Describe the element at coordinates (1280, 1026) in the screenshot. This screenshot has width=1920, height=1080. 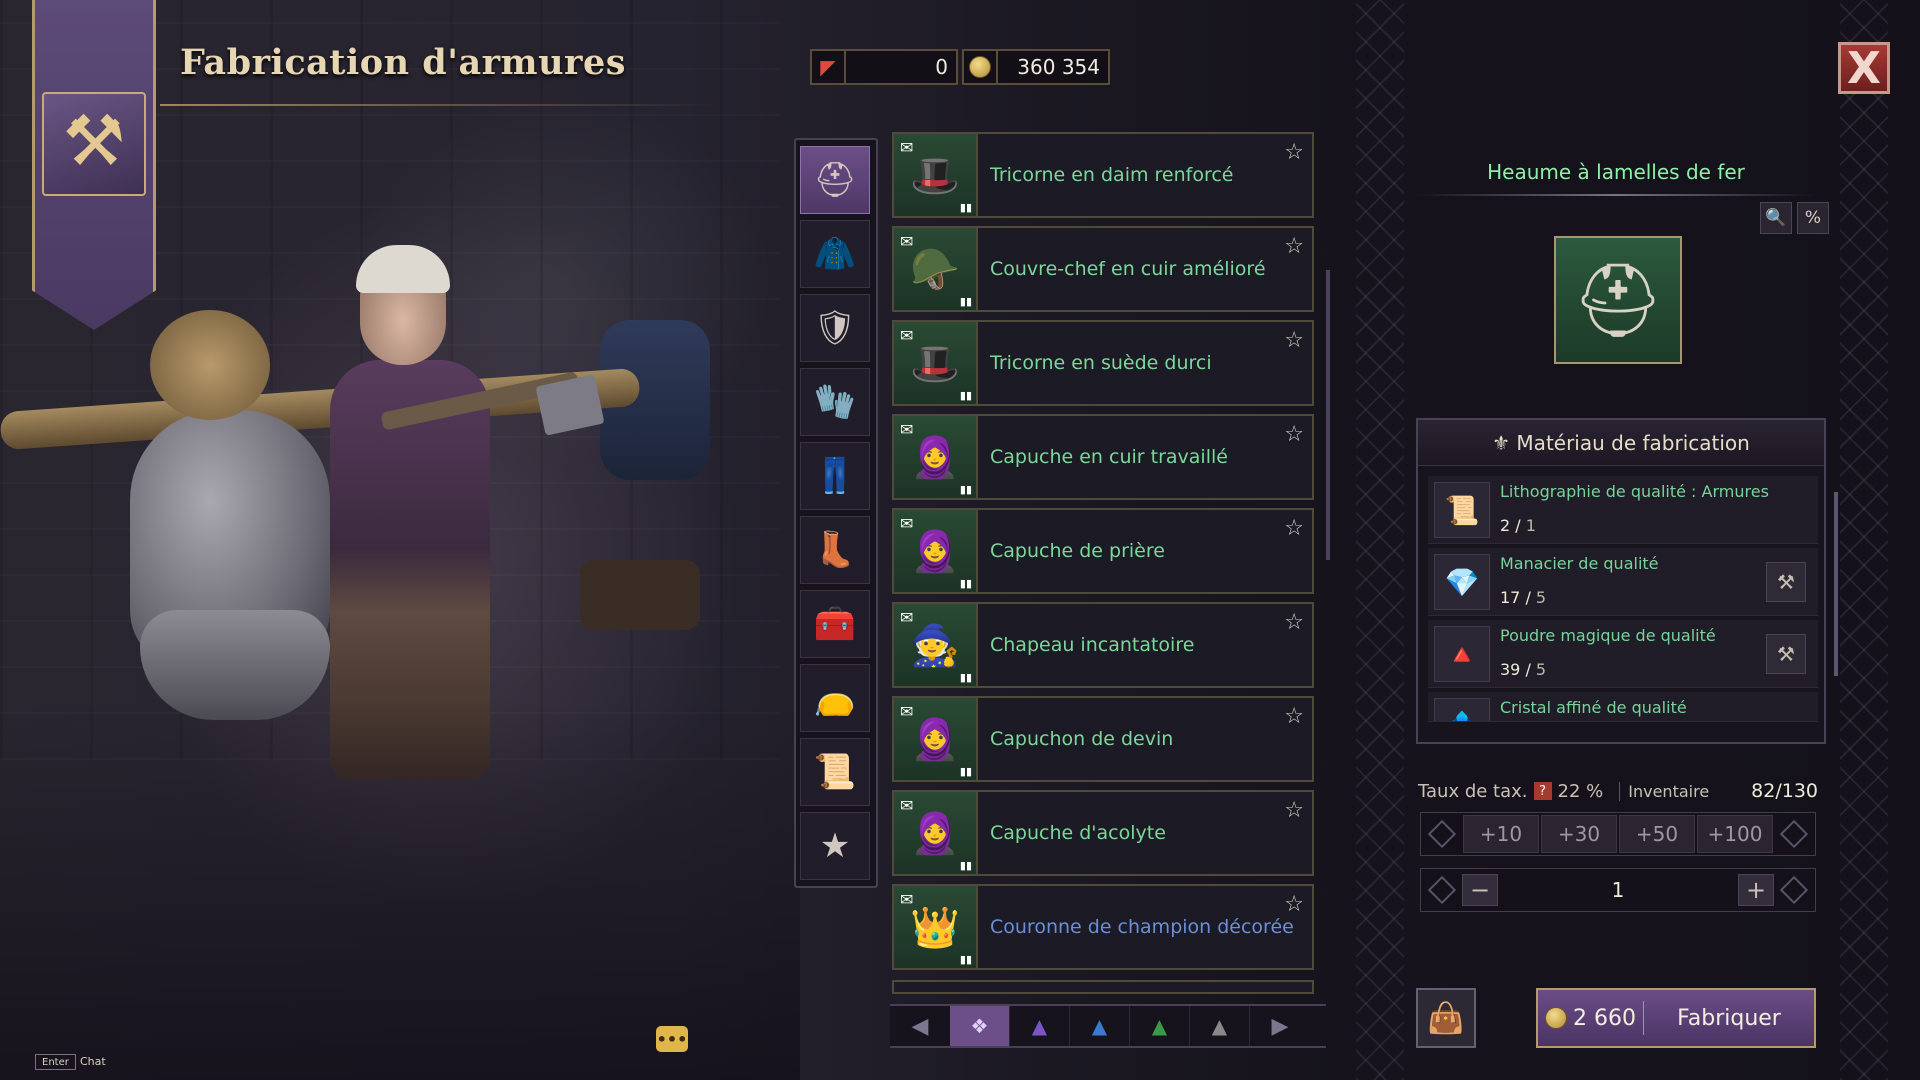
I see `grade-next-arrow: ▶` at that location.